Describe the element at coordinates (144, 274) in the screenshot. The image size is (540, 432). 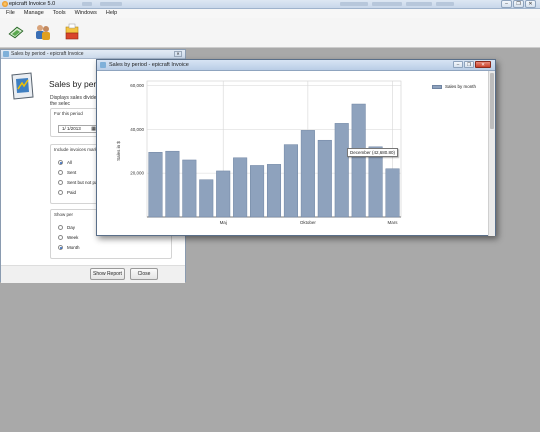
I see `close-dialog-button: Close` at that location.